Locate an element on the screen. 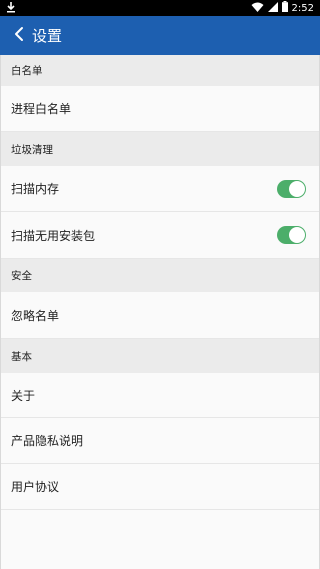 This screenshot has height=569, width=320. list-item-label: 产品隐私说明 is located at coordinates (47, 441).